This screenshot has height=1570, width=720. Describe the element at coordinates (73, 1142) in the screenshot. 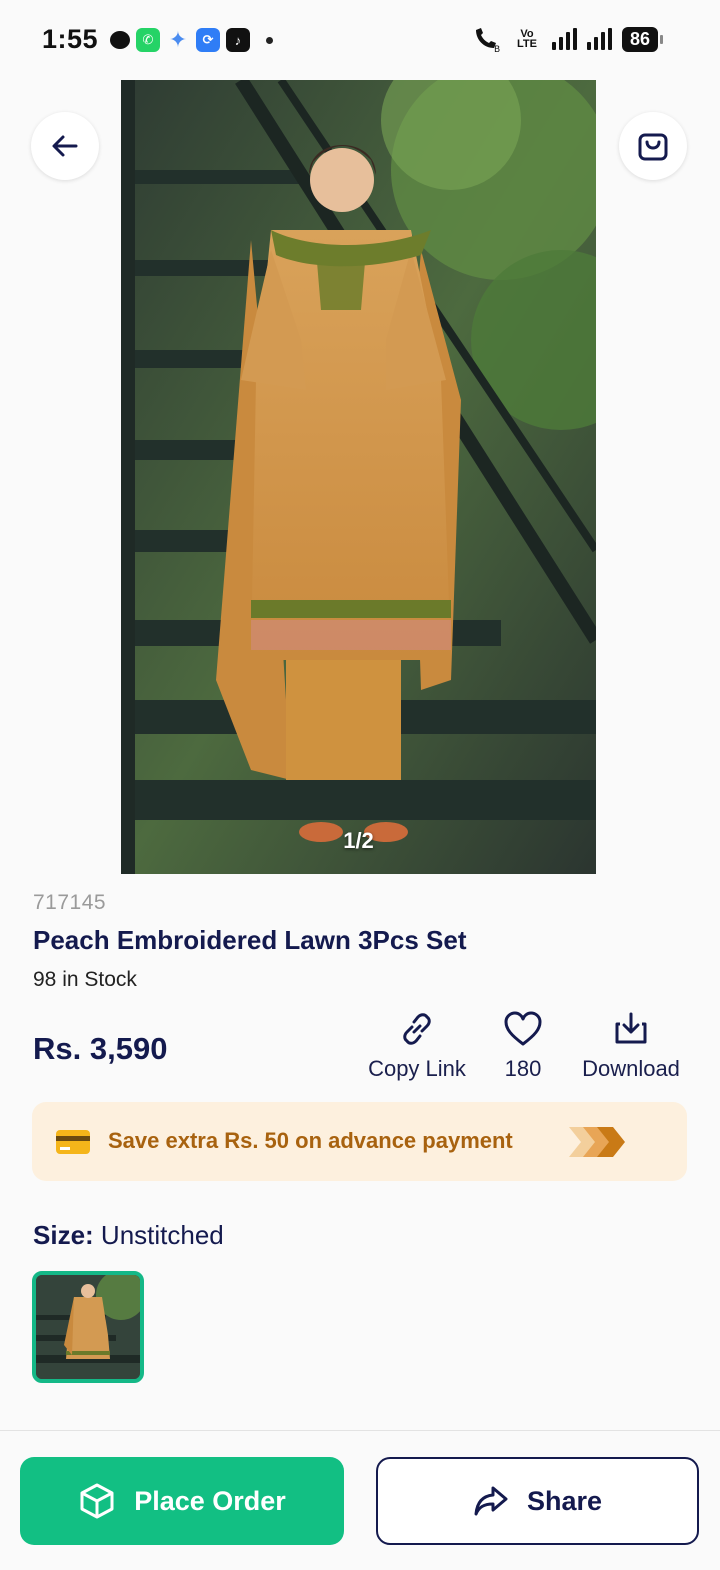

I see `credit-card-icon` at that location.